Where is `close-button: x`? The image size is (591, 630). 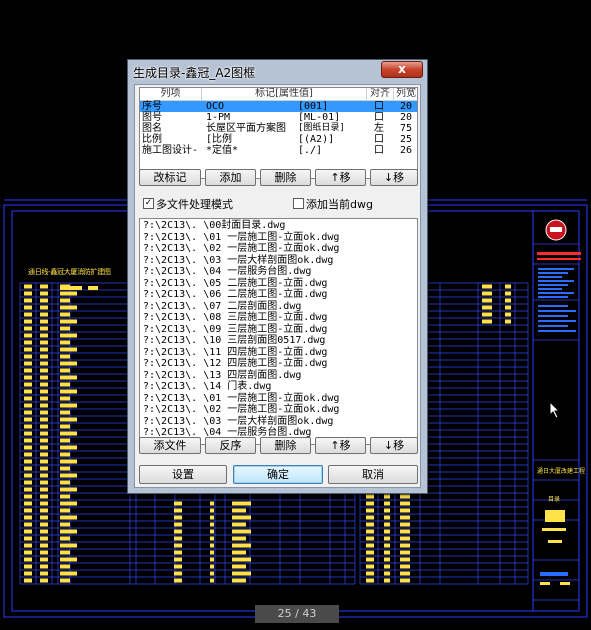
close-button: x is located at coordinates (402, 69).